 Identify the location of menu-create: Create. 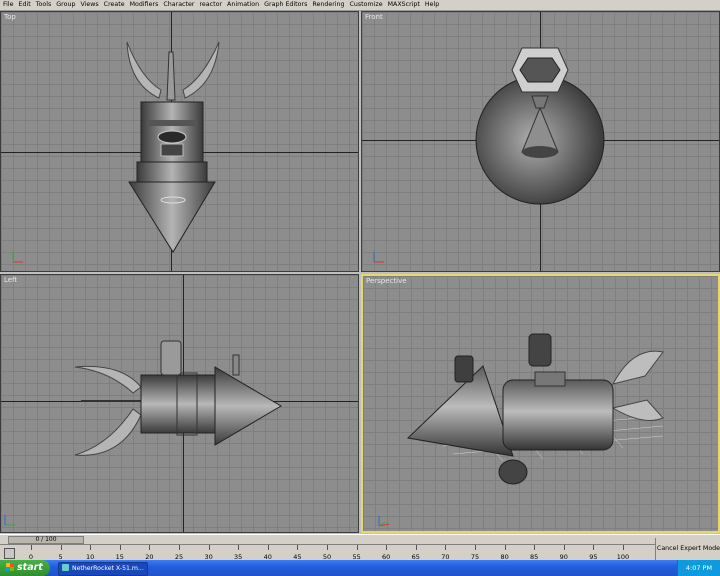
(114, 5).